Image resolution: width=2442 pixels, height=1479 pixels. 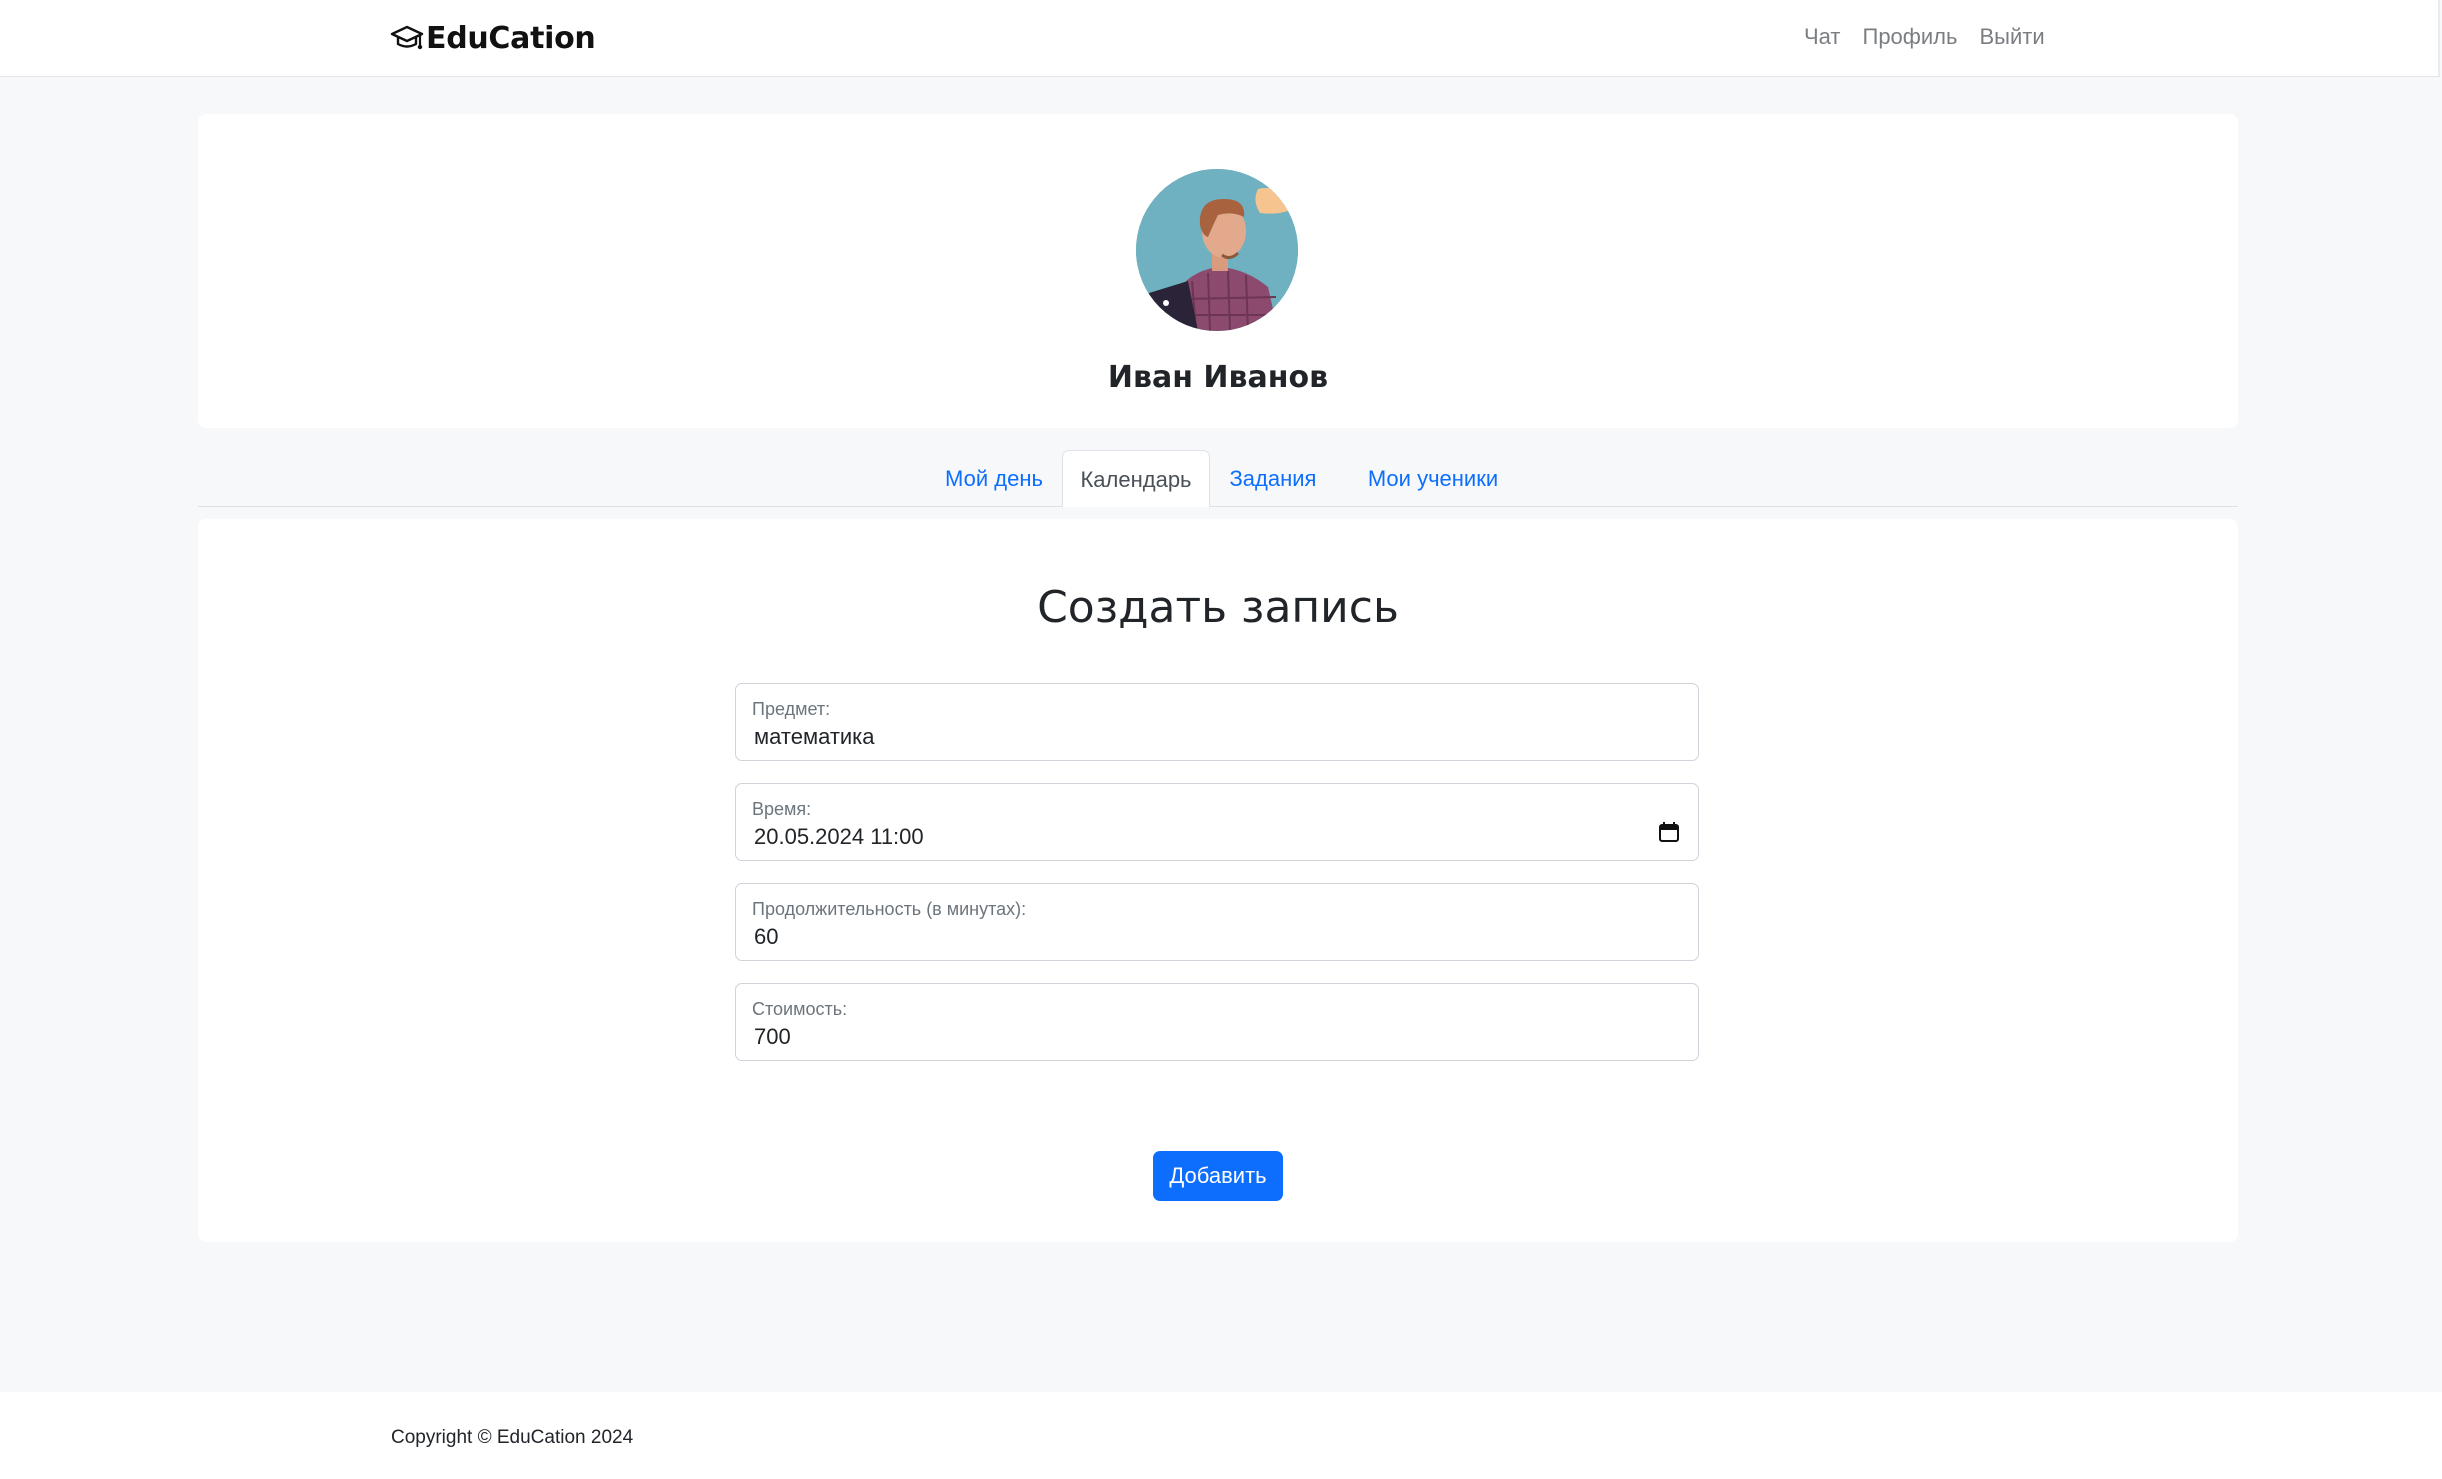 What do you see at coordinates (791, 709) in the screenshot?
I see `subject-label: Предмет:` at bounding box center [791, 709].